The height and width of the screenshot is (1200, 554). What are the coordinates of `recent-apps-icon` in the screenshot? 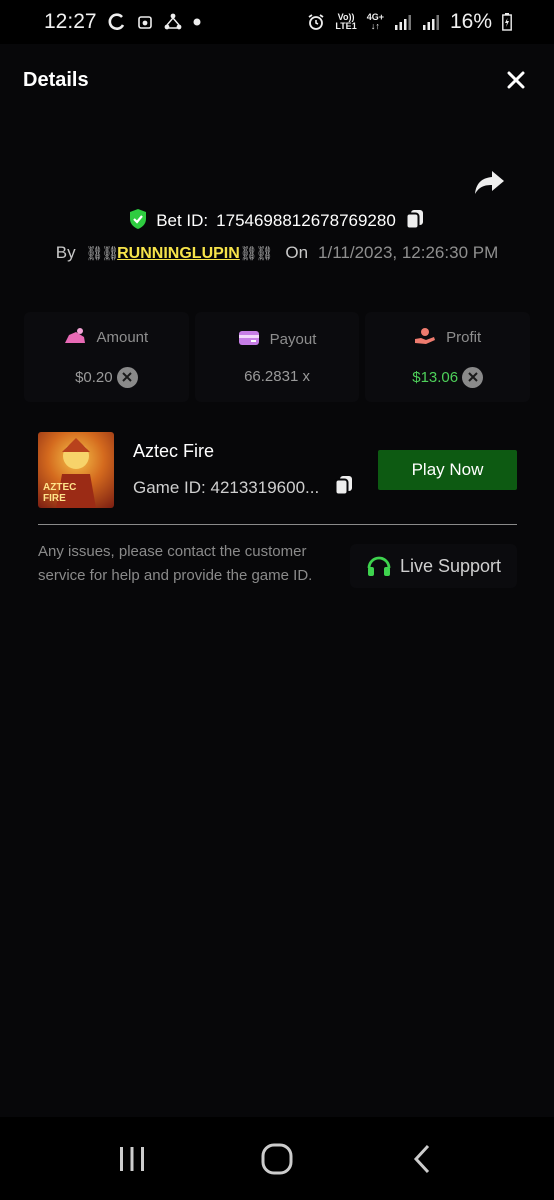 It's located at (132, 1158).